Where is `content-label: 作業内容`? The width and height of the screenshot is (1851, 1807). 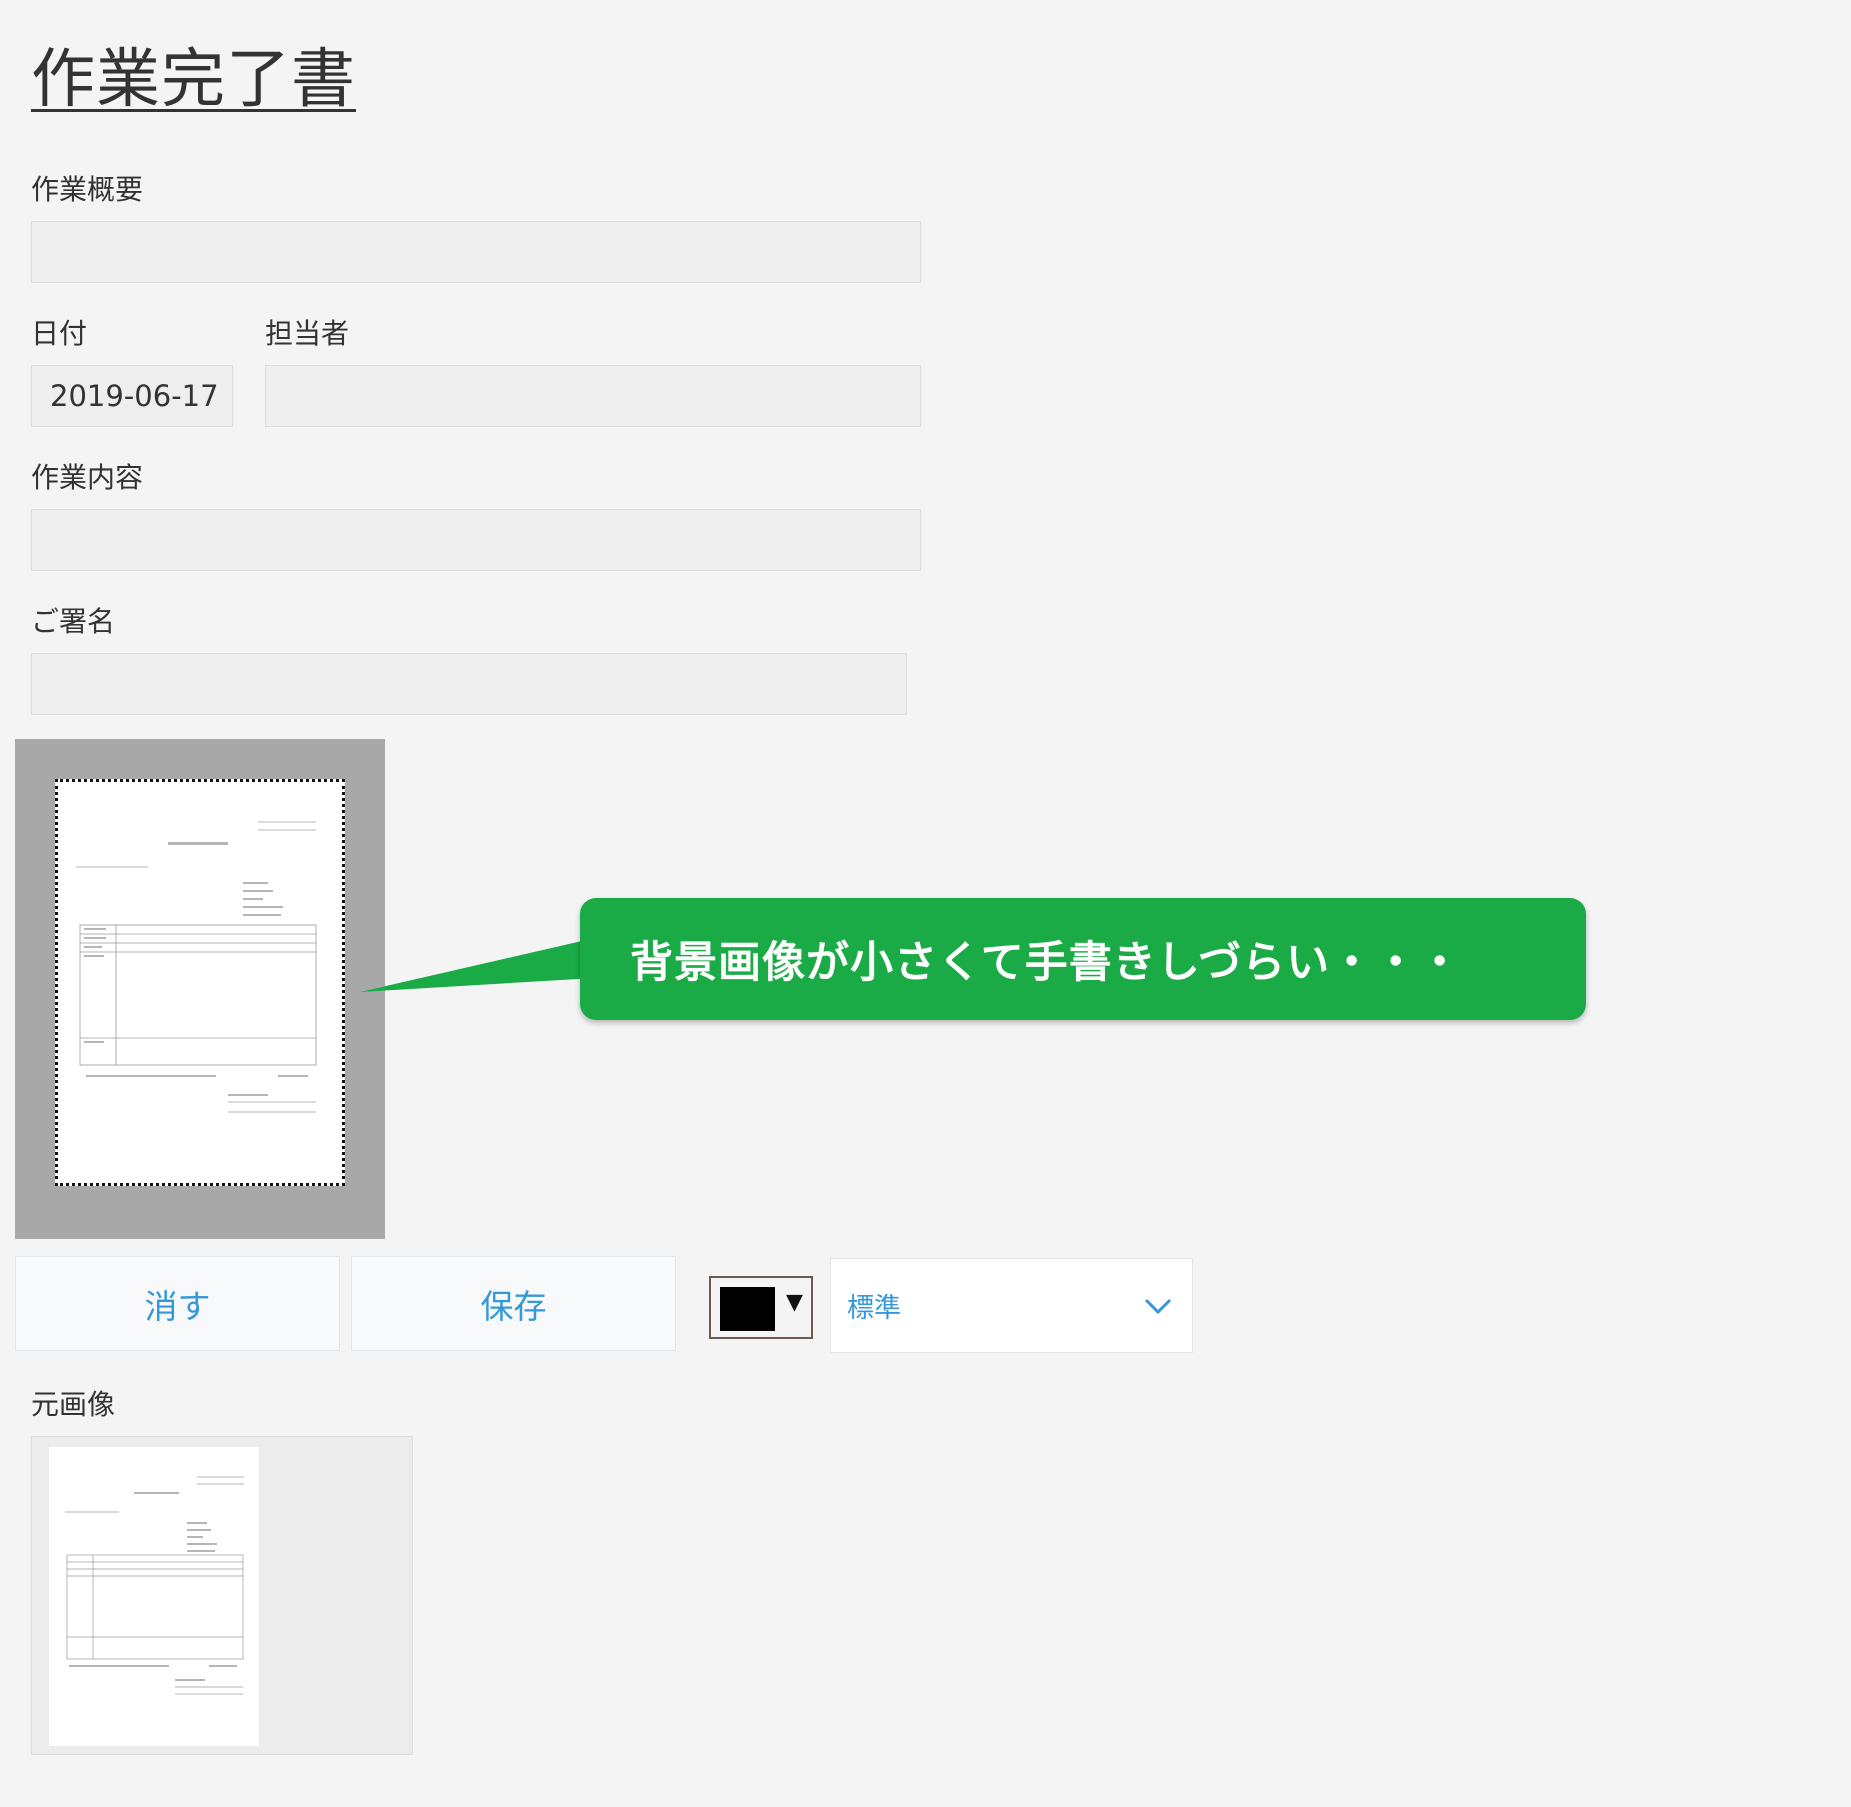 content-label: 作業内容 is located at coordinates (87, 477).